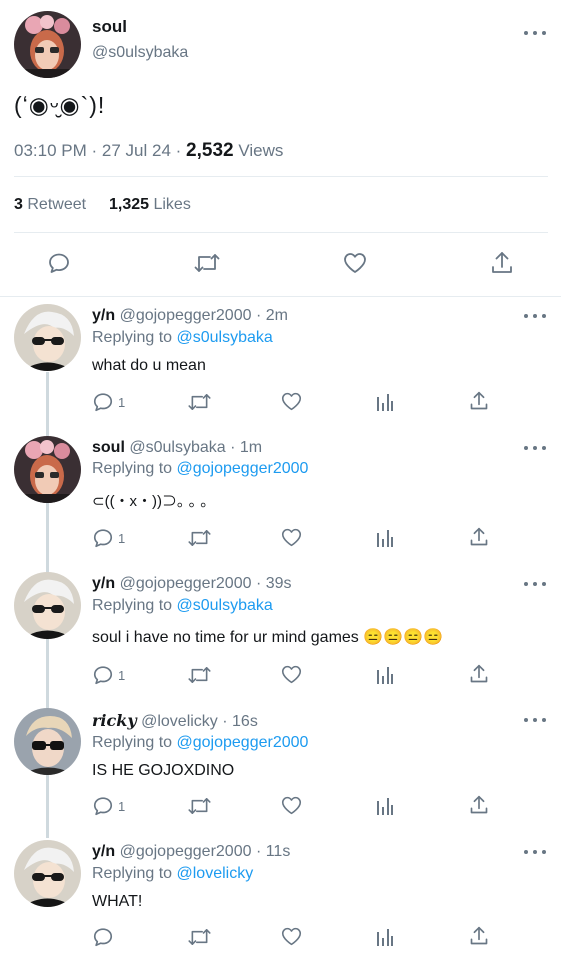  I want to click on reply-header: soul @s0ulsybaka · 1m, so click(177, 448).